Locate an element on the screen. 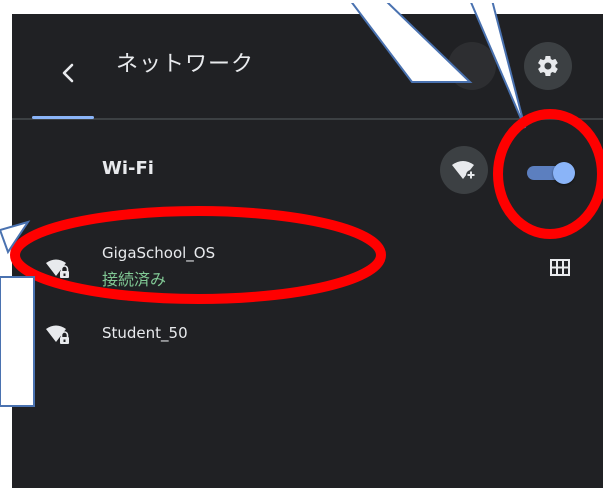  wifi-toggle is located at coordinates (550, 173).